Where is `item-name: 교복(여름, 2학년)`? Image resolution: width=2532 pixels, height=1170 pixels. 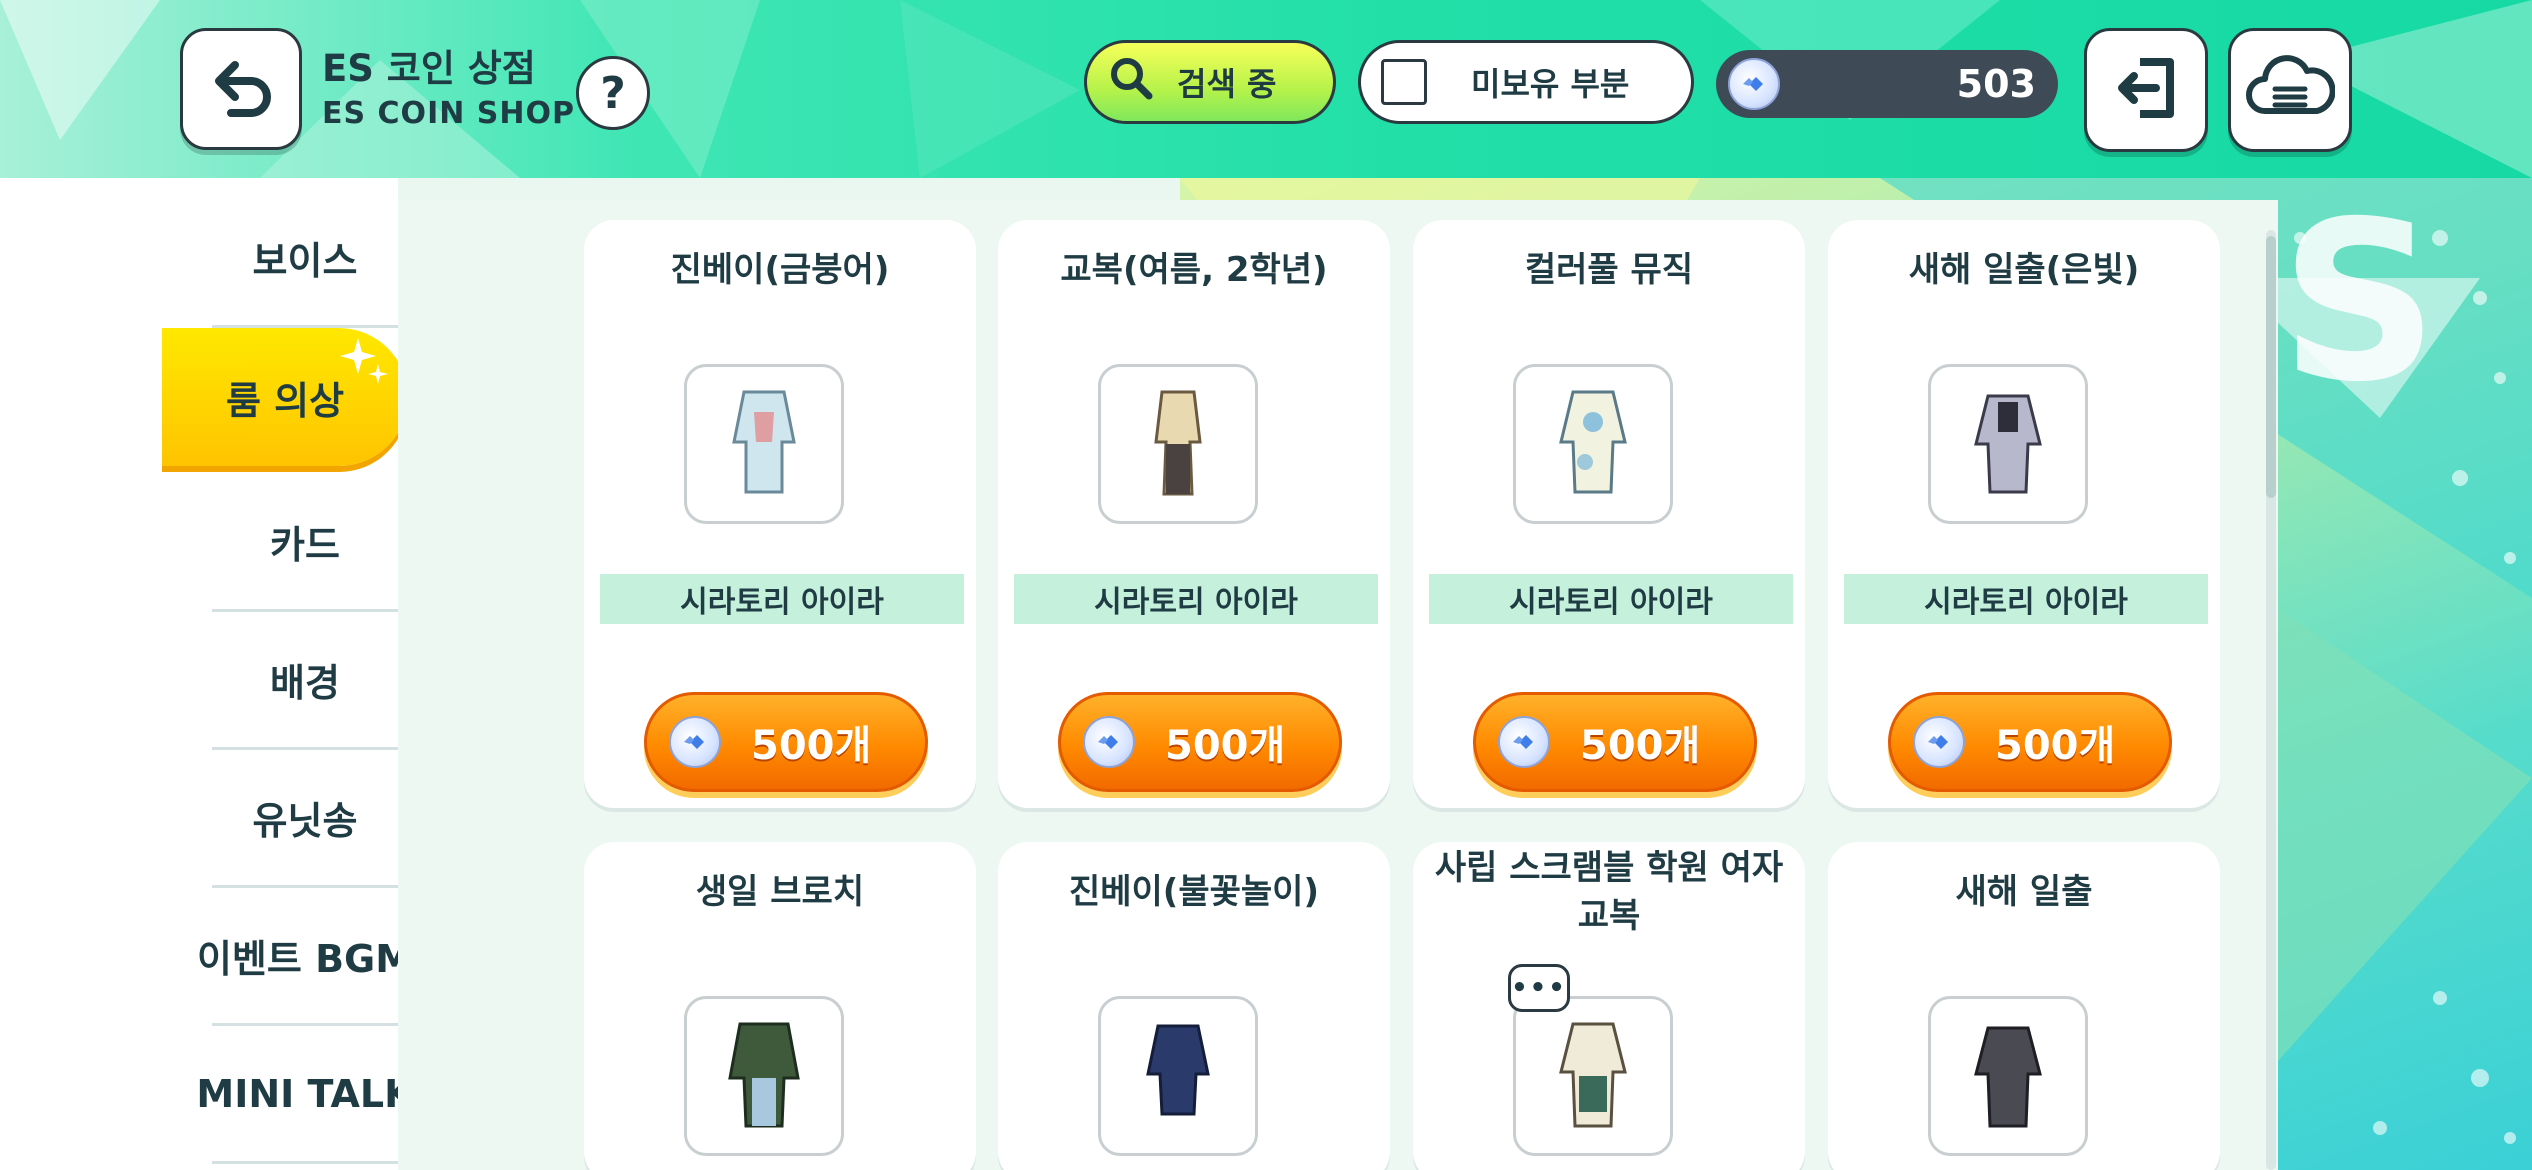 item-name: 교복(여름, 2학년) is located at coordinates (1194, 270).